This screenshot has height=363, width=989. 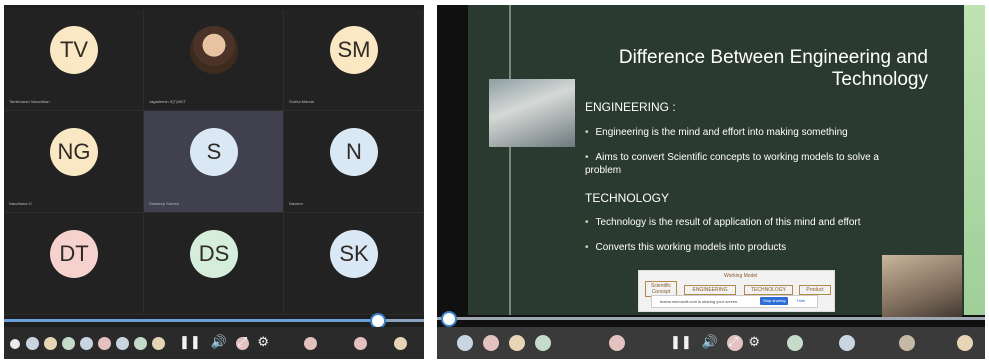 What do you see at coordinates (214, 254) in the screenshot?
I see `participant-avatar: DS` at bounding box center [214, 254].